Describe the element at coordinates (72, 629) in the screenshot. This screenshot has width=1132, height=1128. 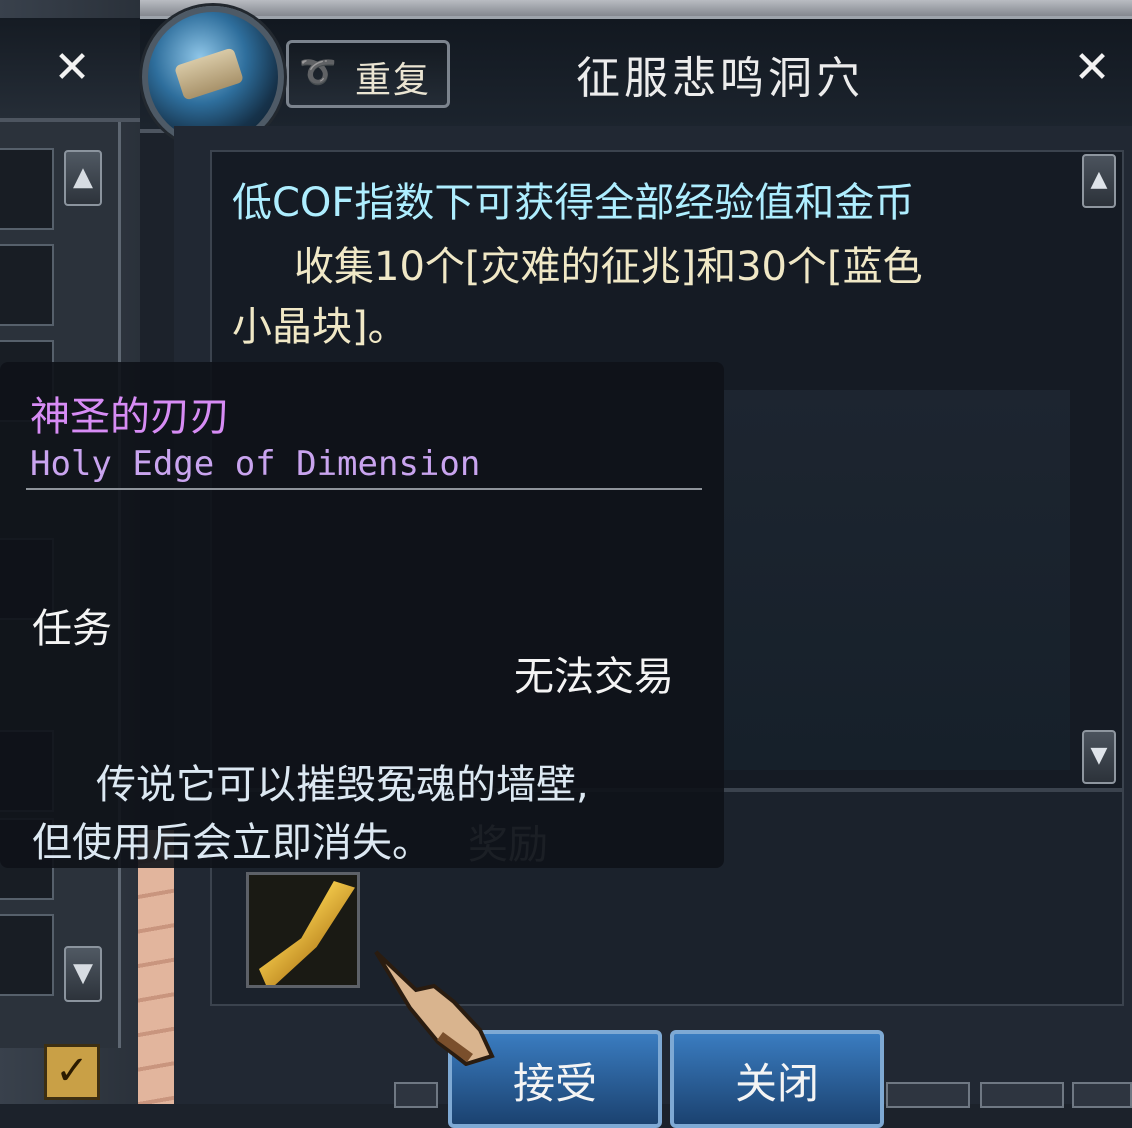
I see `item-type: 任务` at that location.